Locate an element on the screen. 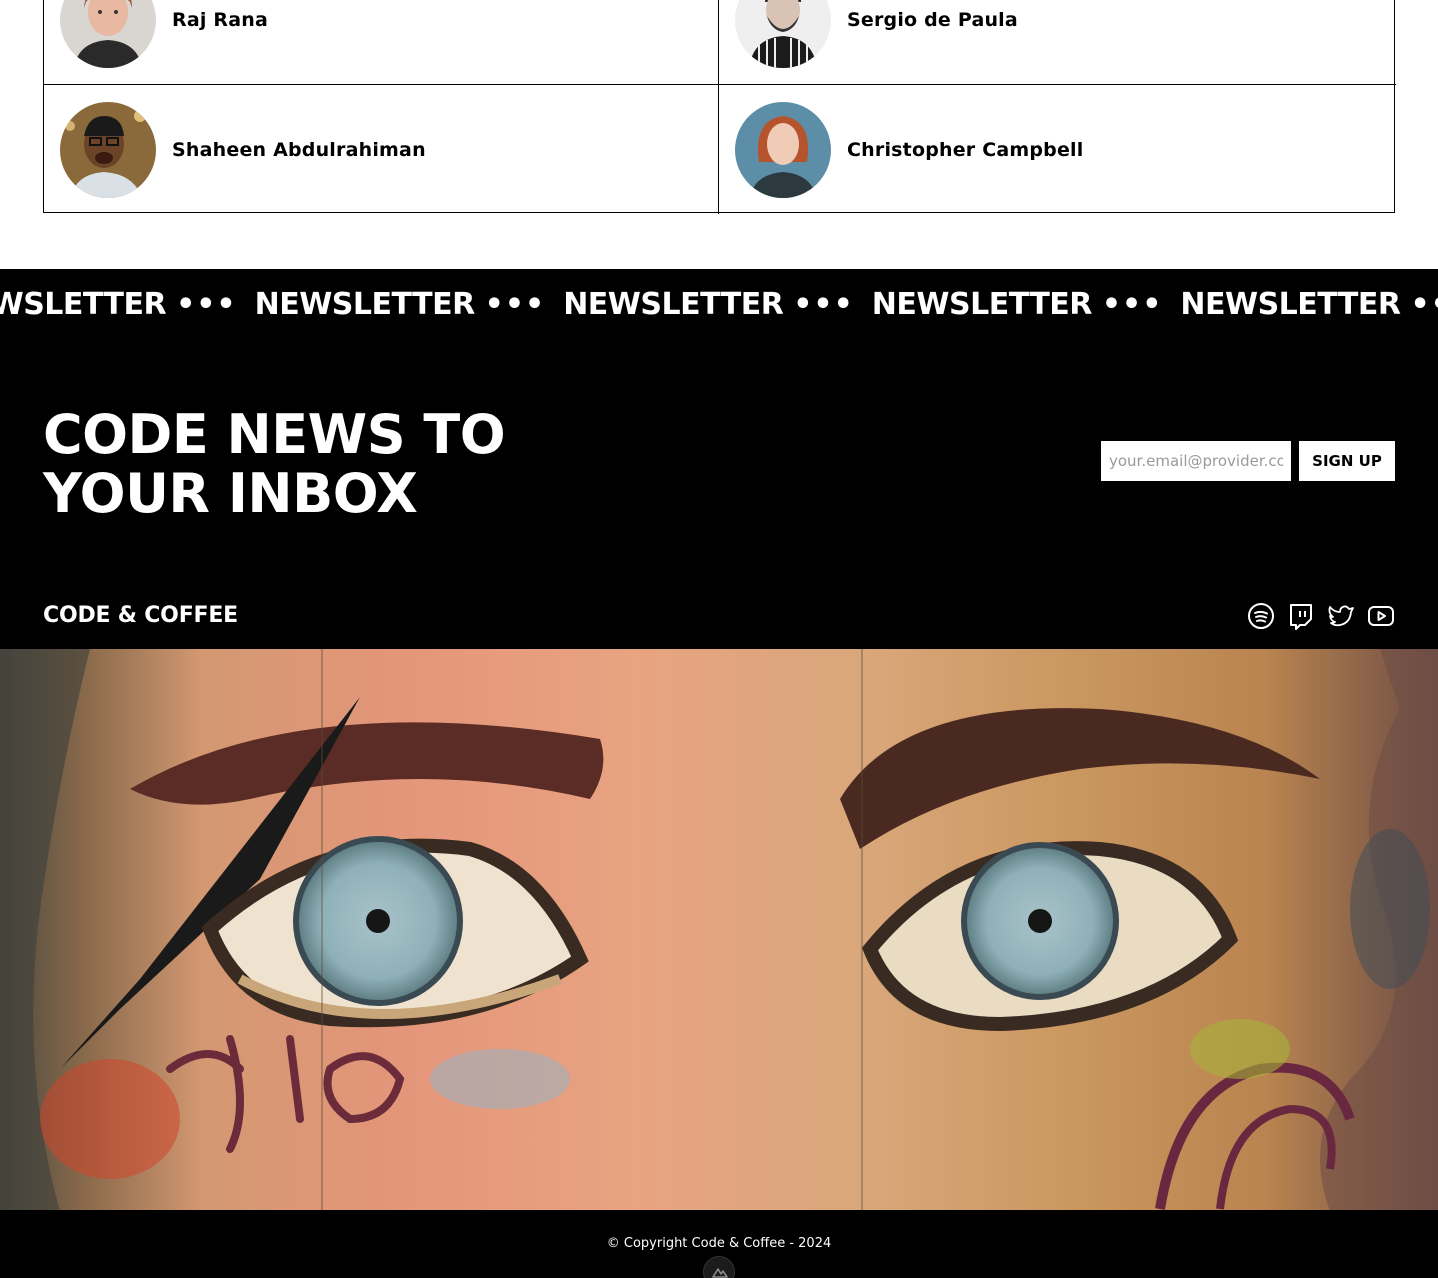 This screenshot has height=1278, width=1438. footer: © Copyright Code & Coffee - 2024 is located at coordinates (719, 1244).